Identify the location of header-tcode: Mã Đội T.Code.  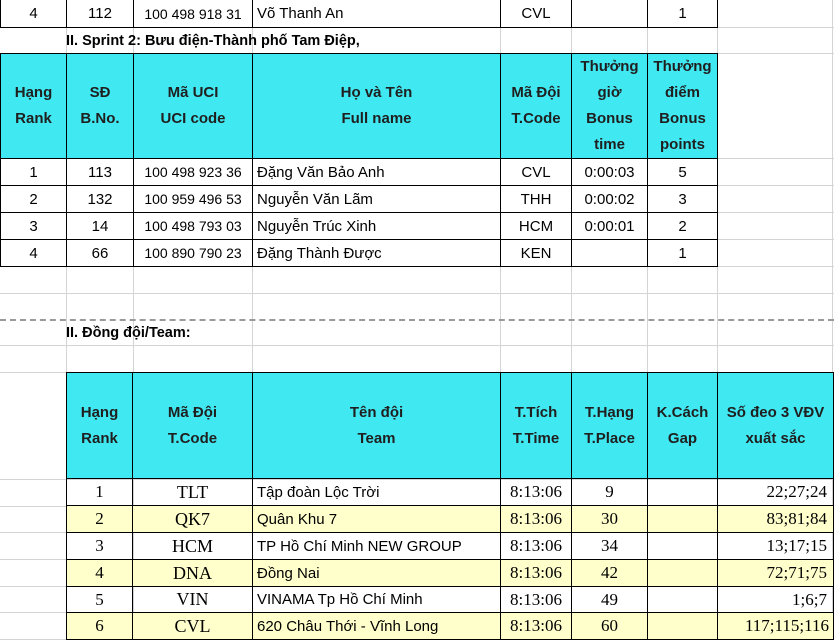
(536, 106).